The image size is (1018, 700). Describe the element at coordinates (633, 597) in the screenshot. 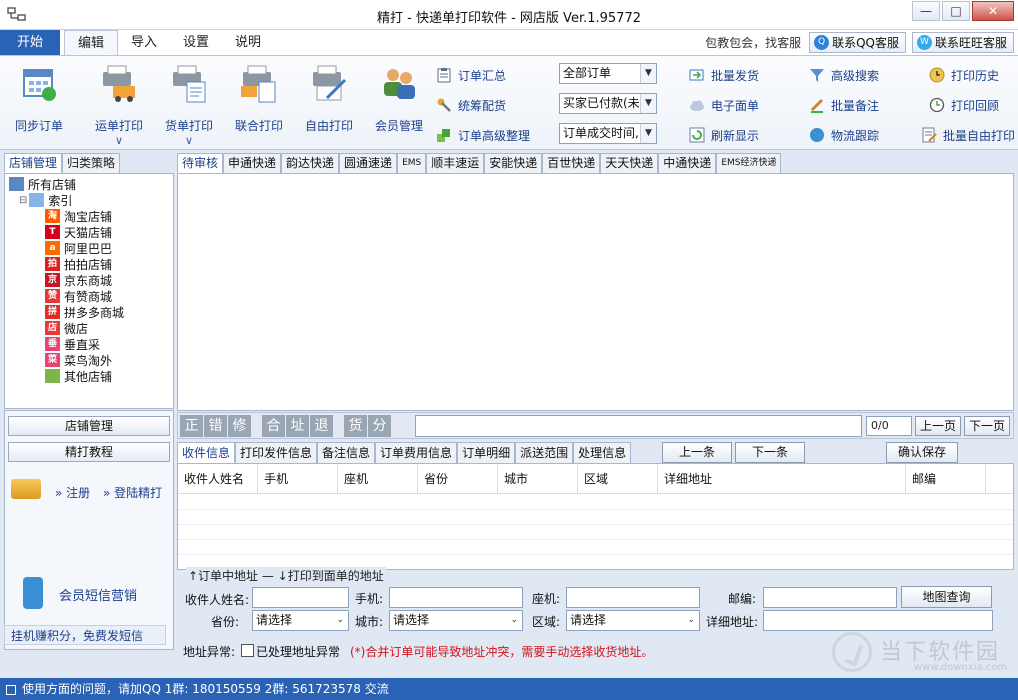

I see `tel-input` at that location.